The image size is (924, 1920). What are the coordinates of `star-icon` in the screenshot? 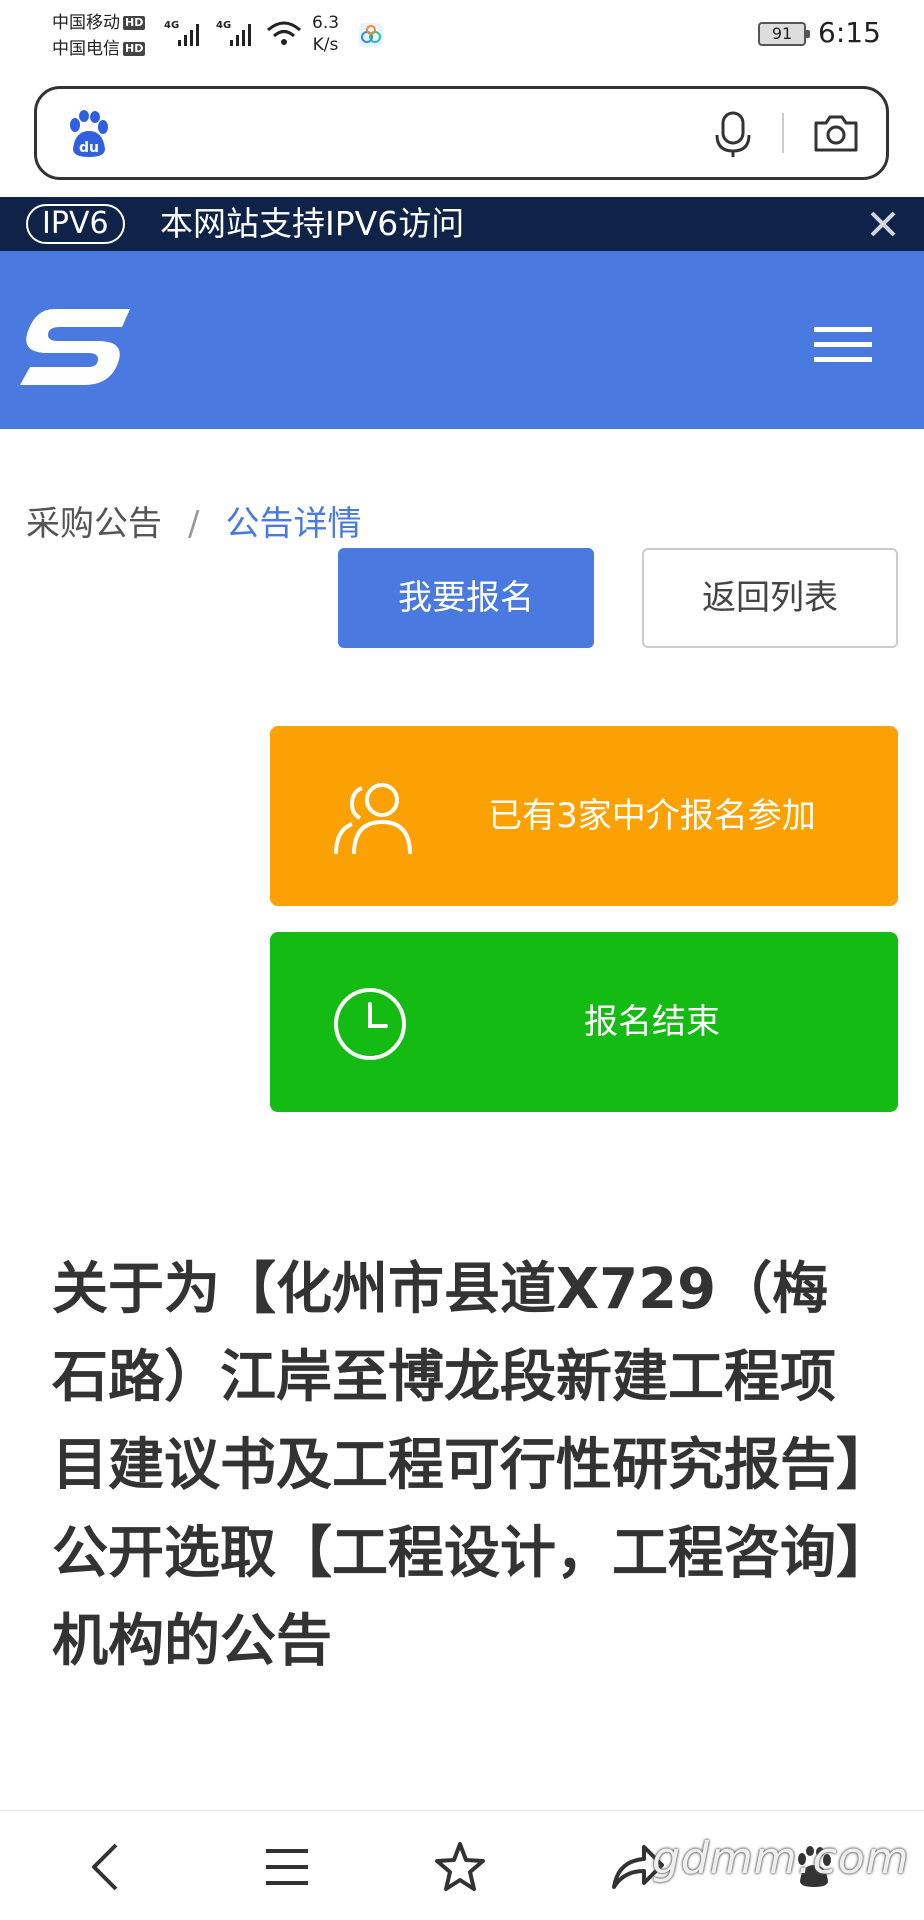 It's located at (460, 1867).